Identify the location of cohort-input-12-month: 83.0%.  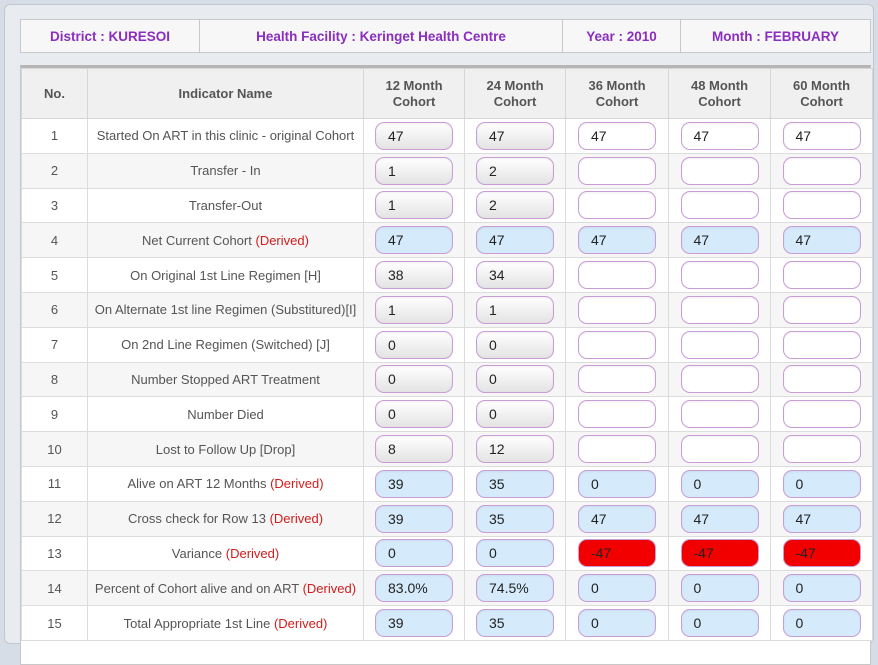
(414, 588).